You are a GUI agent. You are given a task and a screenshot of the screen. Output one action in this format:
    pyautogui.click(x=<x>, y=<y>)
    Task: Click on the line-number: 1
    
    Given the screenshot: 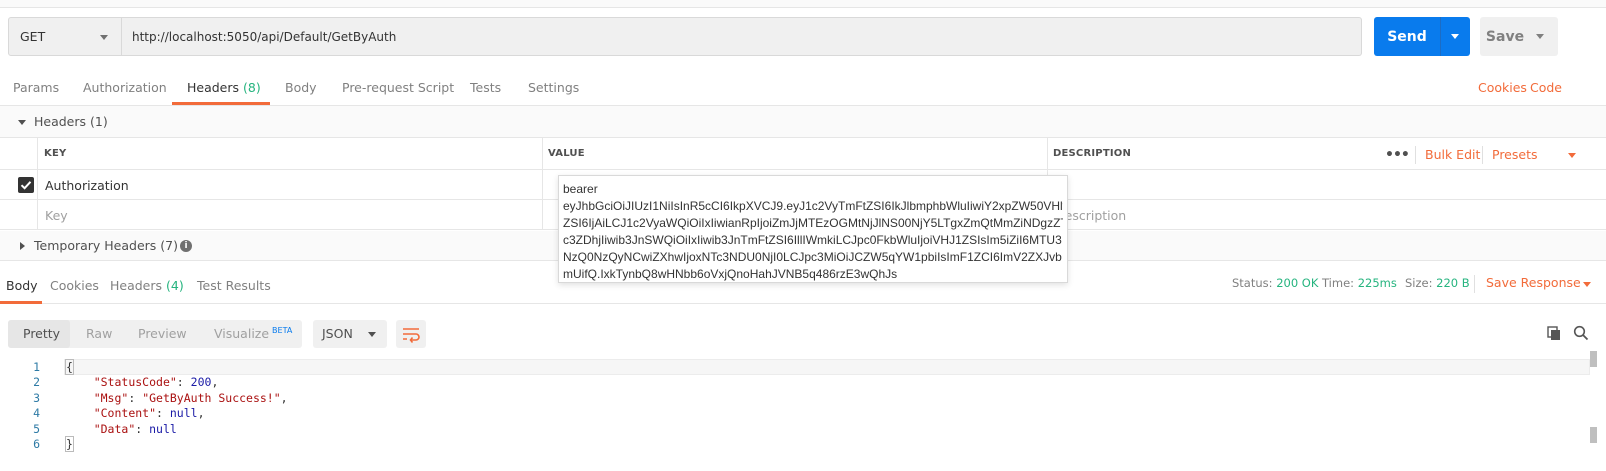 What is the action you would take?
    pyautogui.click(x=36, y=367)
    